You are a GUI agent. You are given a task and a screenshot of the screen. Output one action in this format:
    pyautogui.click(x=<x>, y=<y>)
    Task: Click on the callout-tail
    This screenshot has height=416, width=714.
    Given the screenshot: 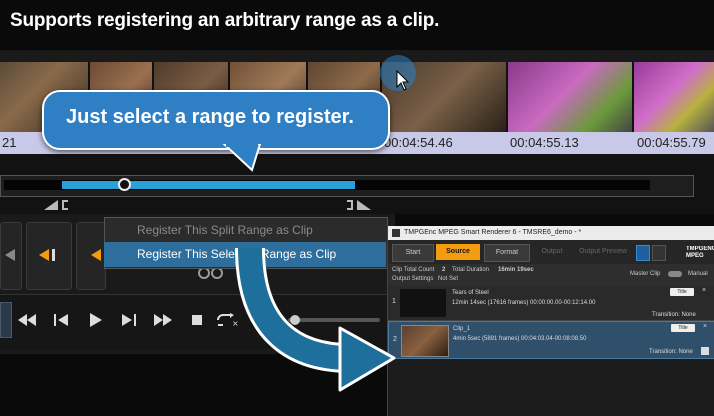 What is the action you would take?
    pyautogui.click(x=242, y=158)
    